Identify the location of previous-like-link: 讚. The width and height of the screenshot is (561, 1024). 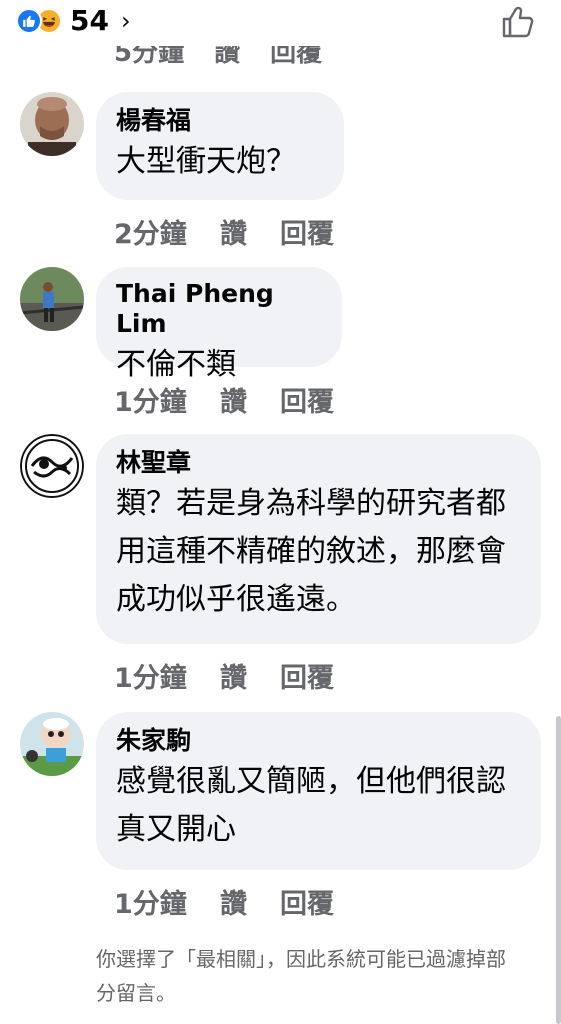
(227, 56).